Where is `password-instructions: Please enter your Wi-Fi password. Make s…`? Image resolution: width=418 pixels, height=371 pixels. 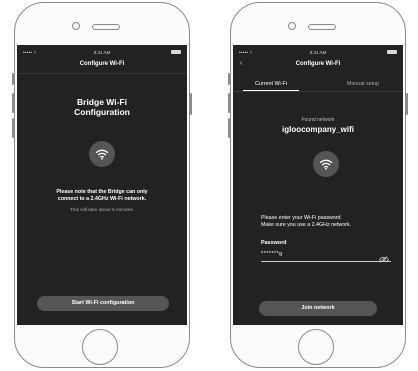
password-instructions: Please enter your Wi-Fi password. Make s… is located at coordinates (326, 221).